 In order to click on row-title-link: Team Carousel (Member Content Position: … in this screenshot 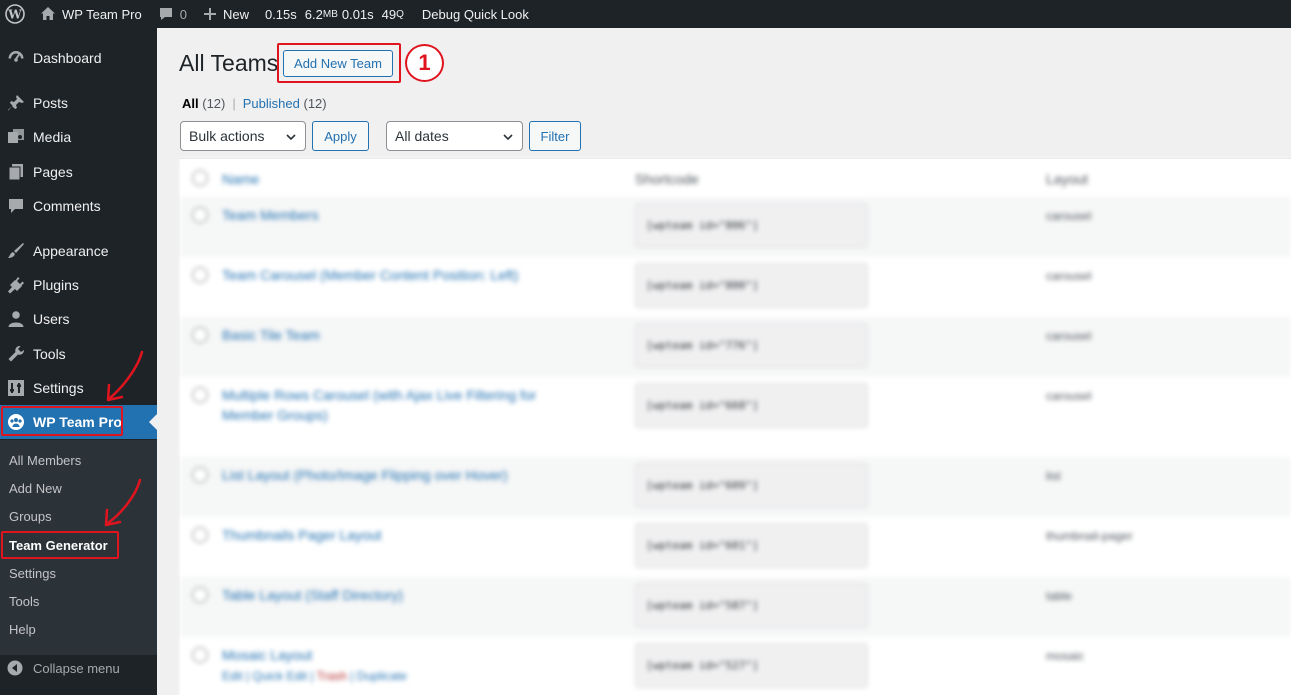, I will do `click(397, 275)`.